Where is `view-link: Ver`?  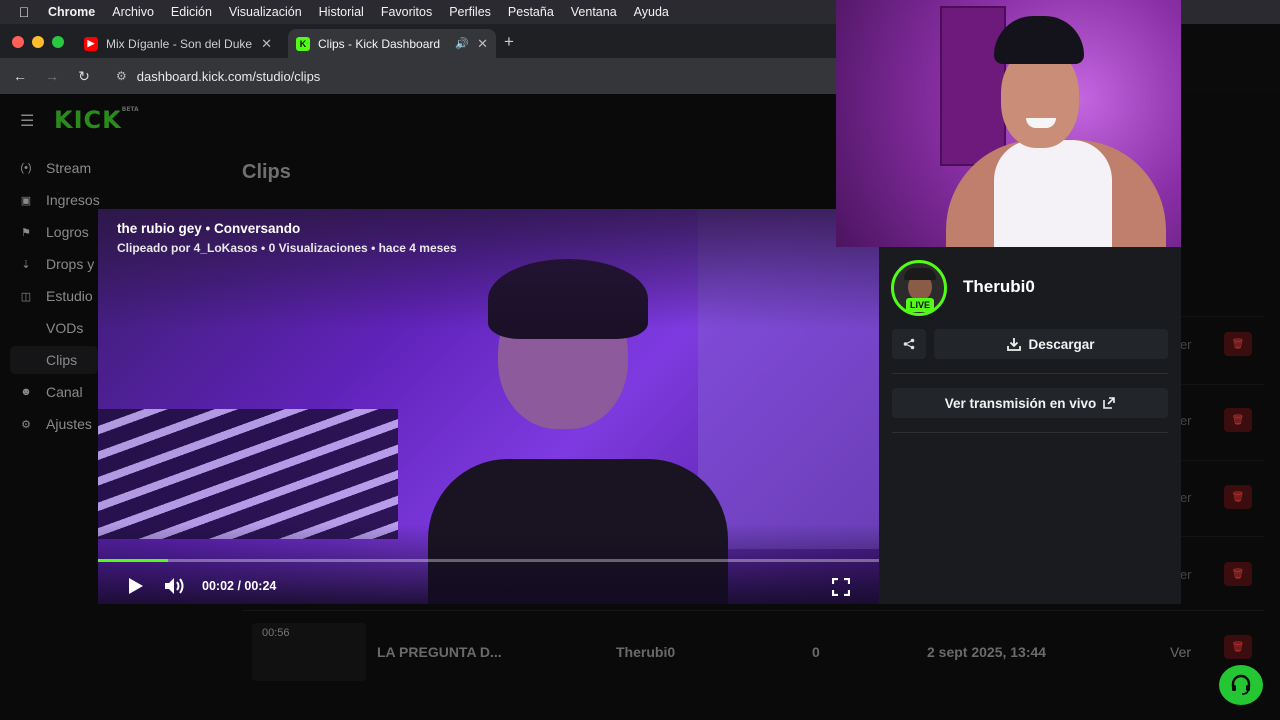
view-link: Ver is located at coordinates (1180, 652).